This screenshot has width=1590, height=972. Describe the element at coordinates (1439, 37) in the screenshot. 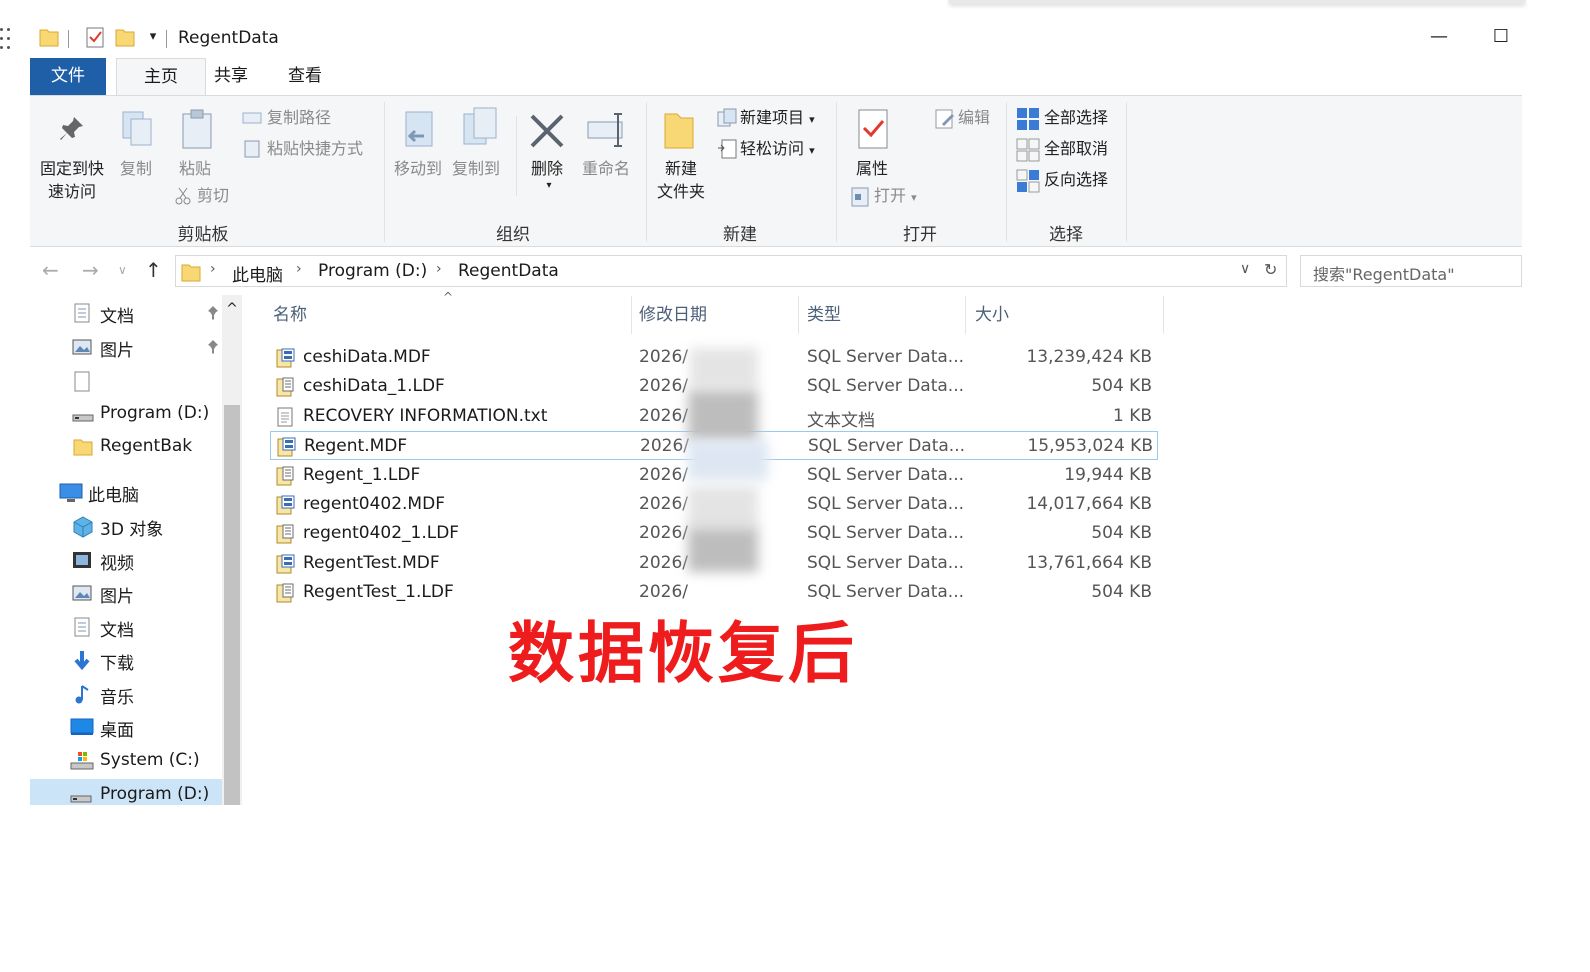

I see `minimize-button: —` at that location.